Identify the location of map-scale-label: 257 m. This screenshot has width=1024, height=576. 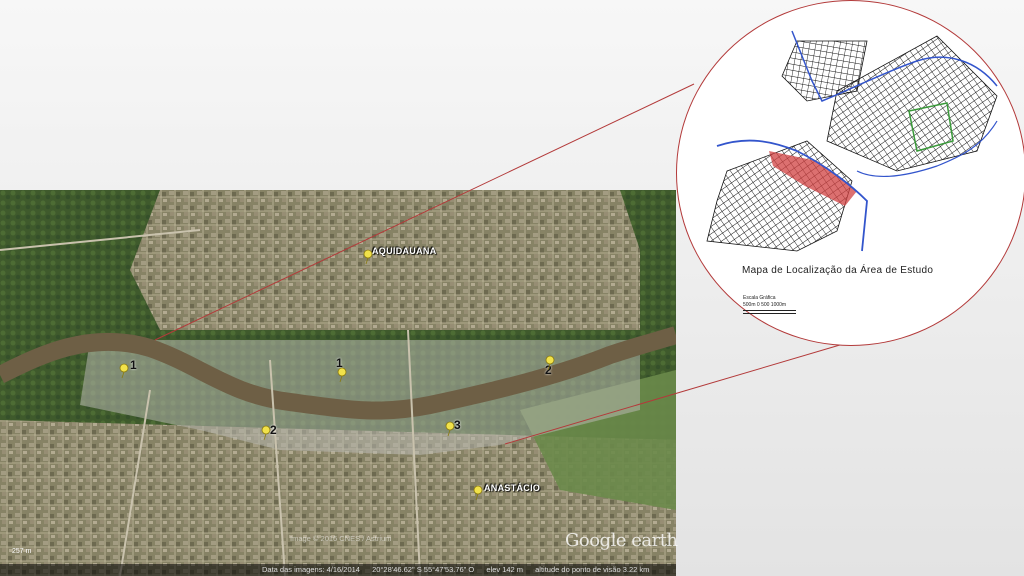
(22, 551).